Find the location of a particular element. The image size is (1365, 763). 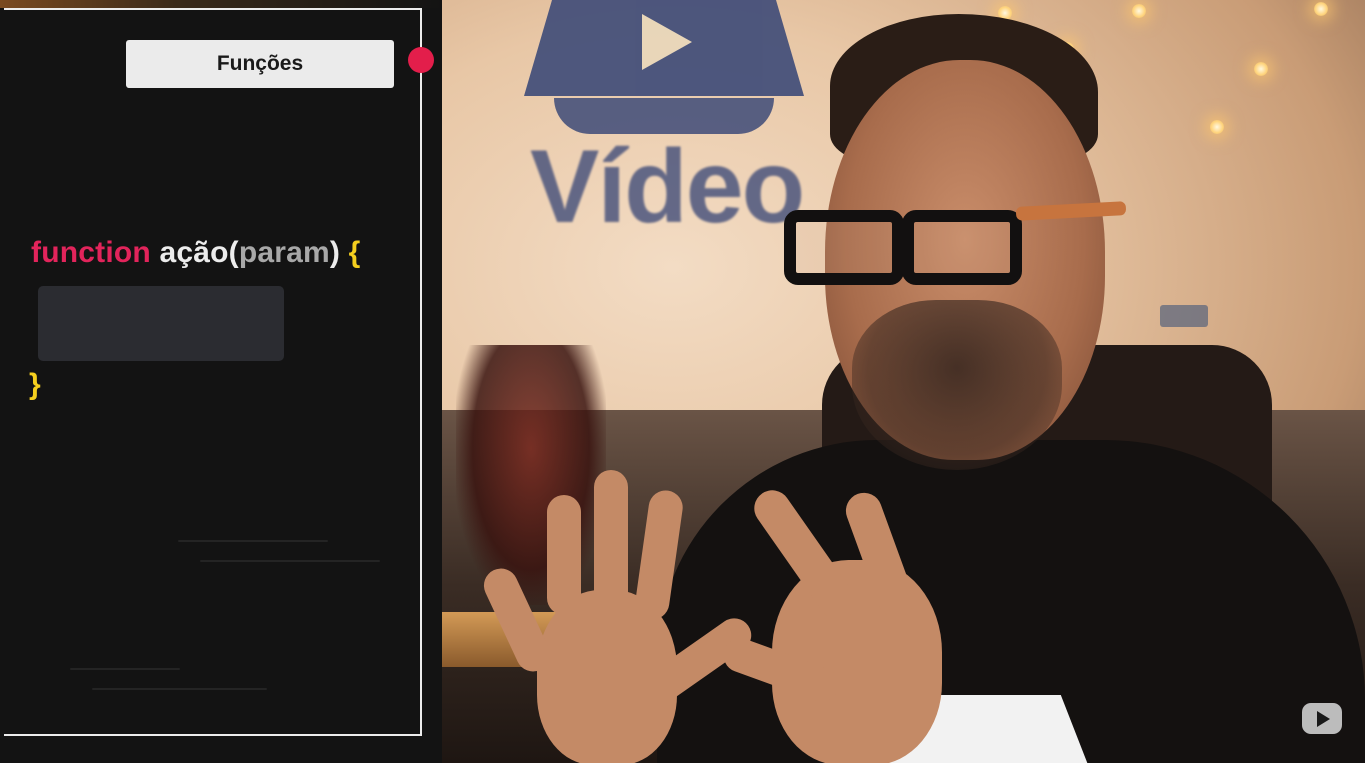

logo-screen-graphic is located at coordinates (664, 48).